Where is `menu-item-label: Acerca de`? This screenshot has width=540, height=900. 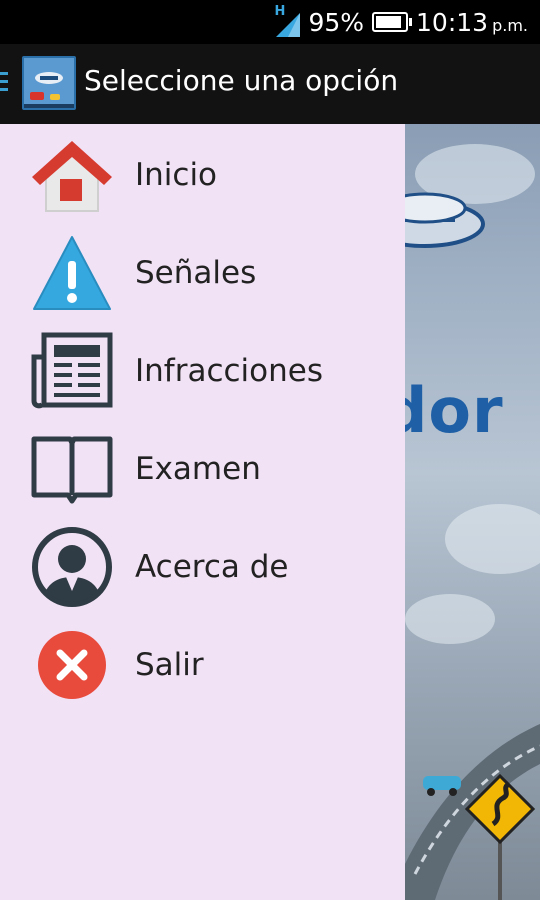
menu-item-label: Acerca de is located at coordinates (212, 567).